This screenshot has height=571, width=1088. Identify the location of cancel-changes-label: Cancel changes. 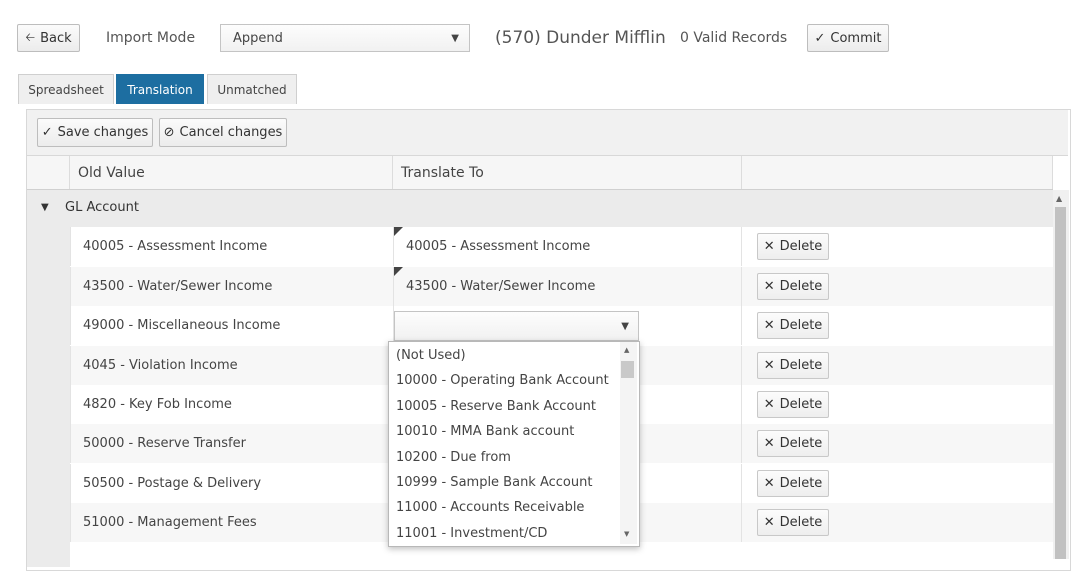
(231, 132).